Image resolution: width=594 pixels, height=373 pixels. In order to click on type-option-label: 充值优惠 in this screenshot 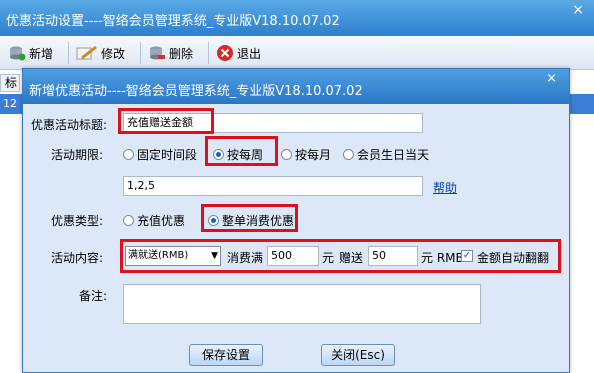, I will do `click(161, 221)`.